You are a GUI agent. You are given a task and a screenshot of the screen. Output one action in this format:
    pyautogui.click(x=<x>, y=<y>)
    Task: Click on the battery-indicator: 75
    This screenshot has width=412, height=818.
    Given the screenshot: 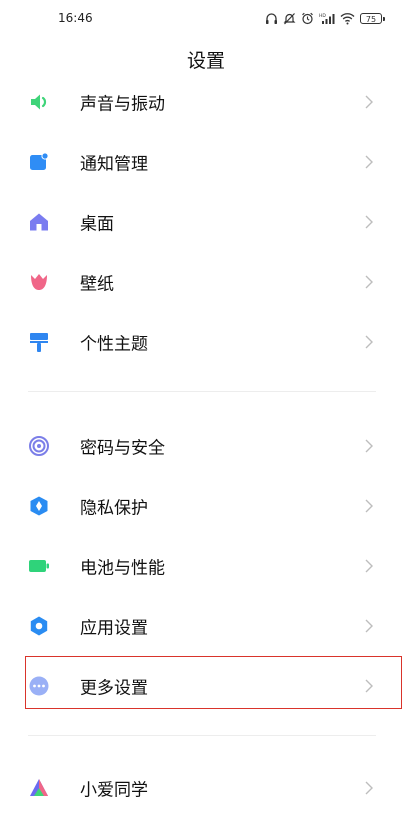 What is the action you would take?
    pyautogui.click(x=372, y=18)
    